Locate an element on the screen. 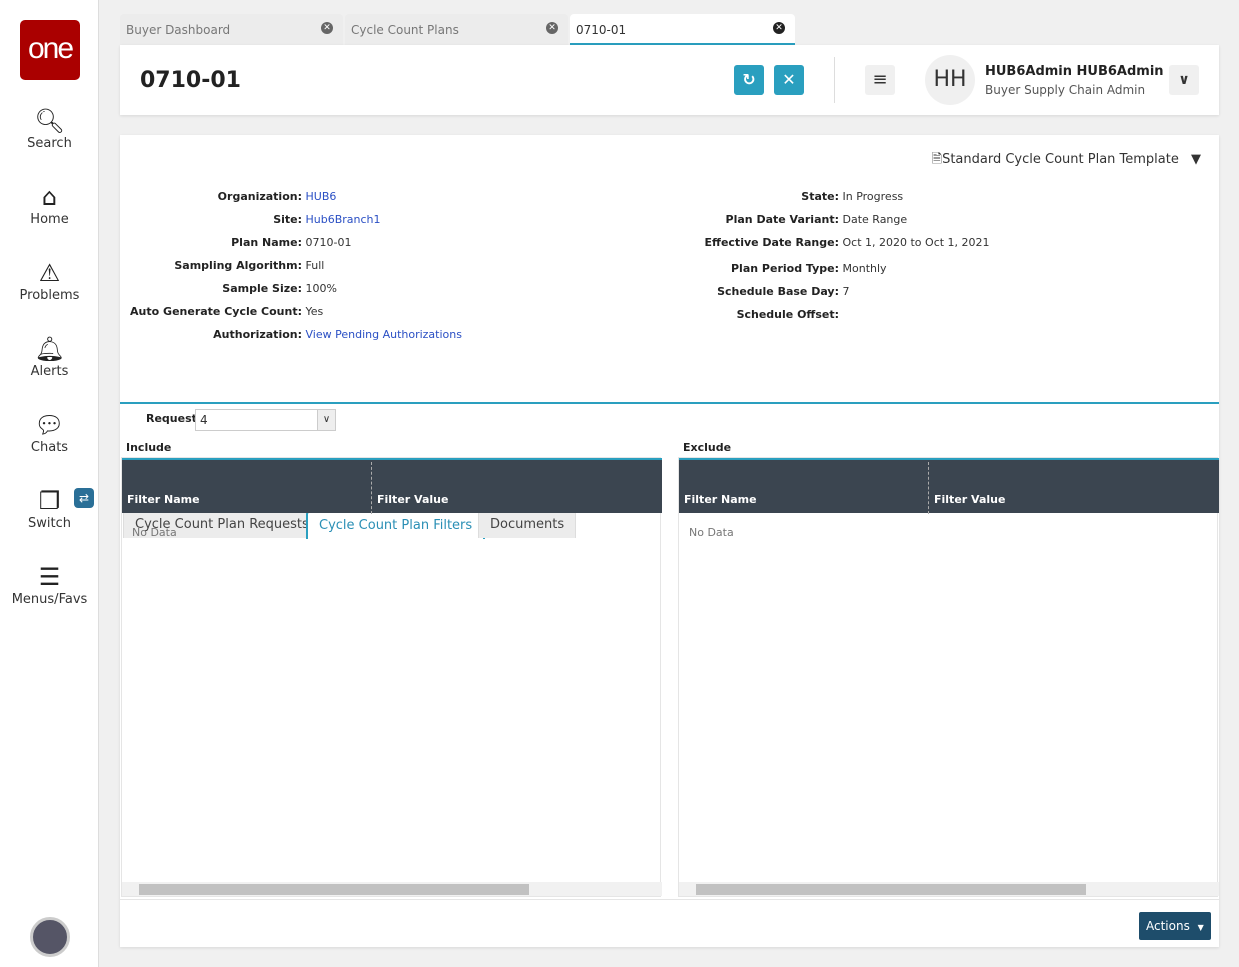  field-row: Plan Period Type: Monthly is located at coordinates (503, 268).